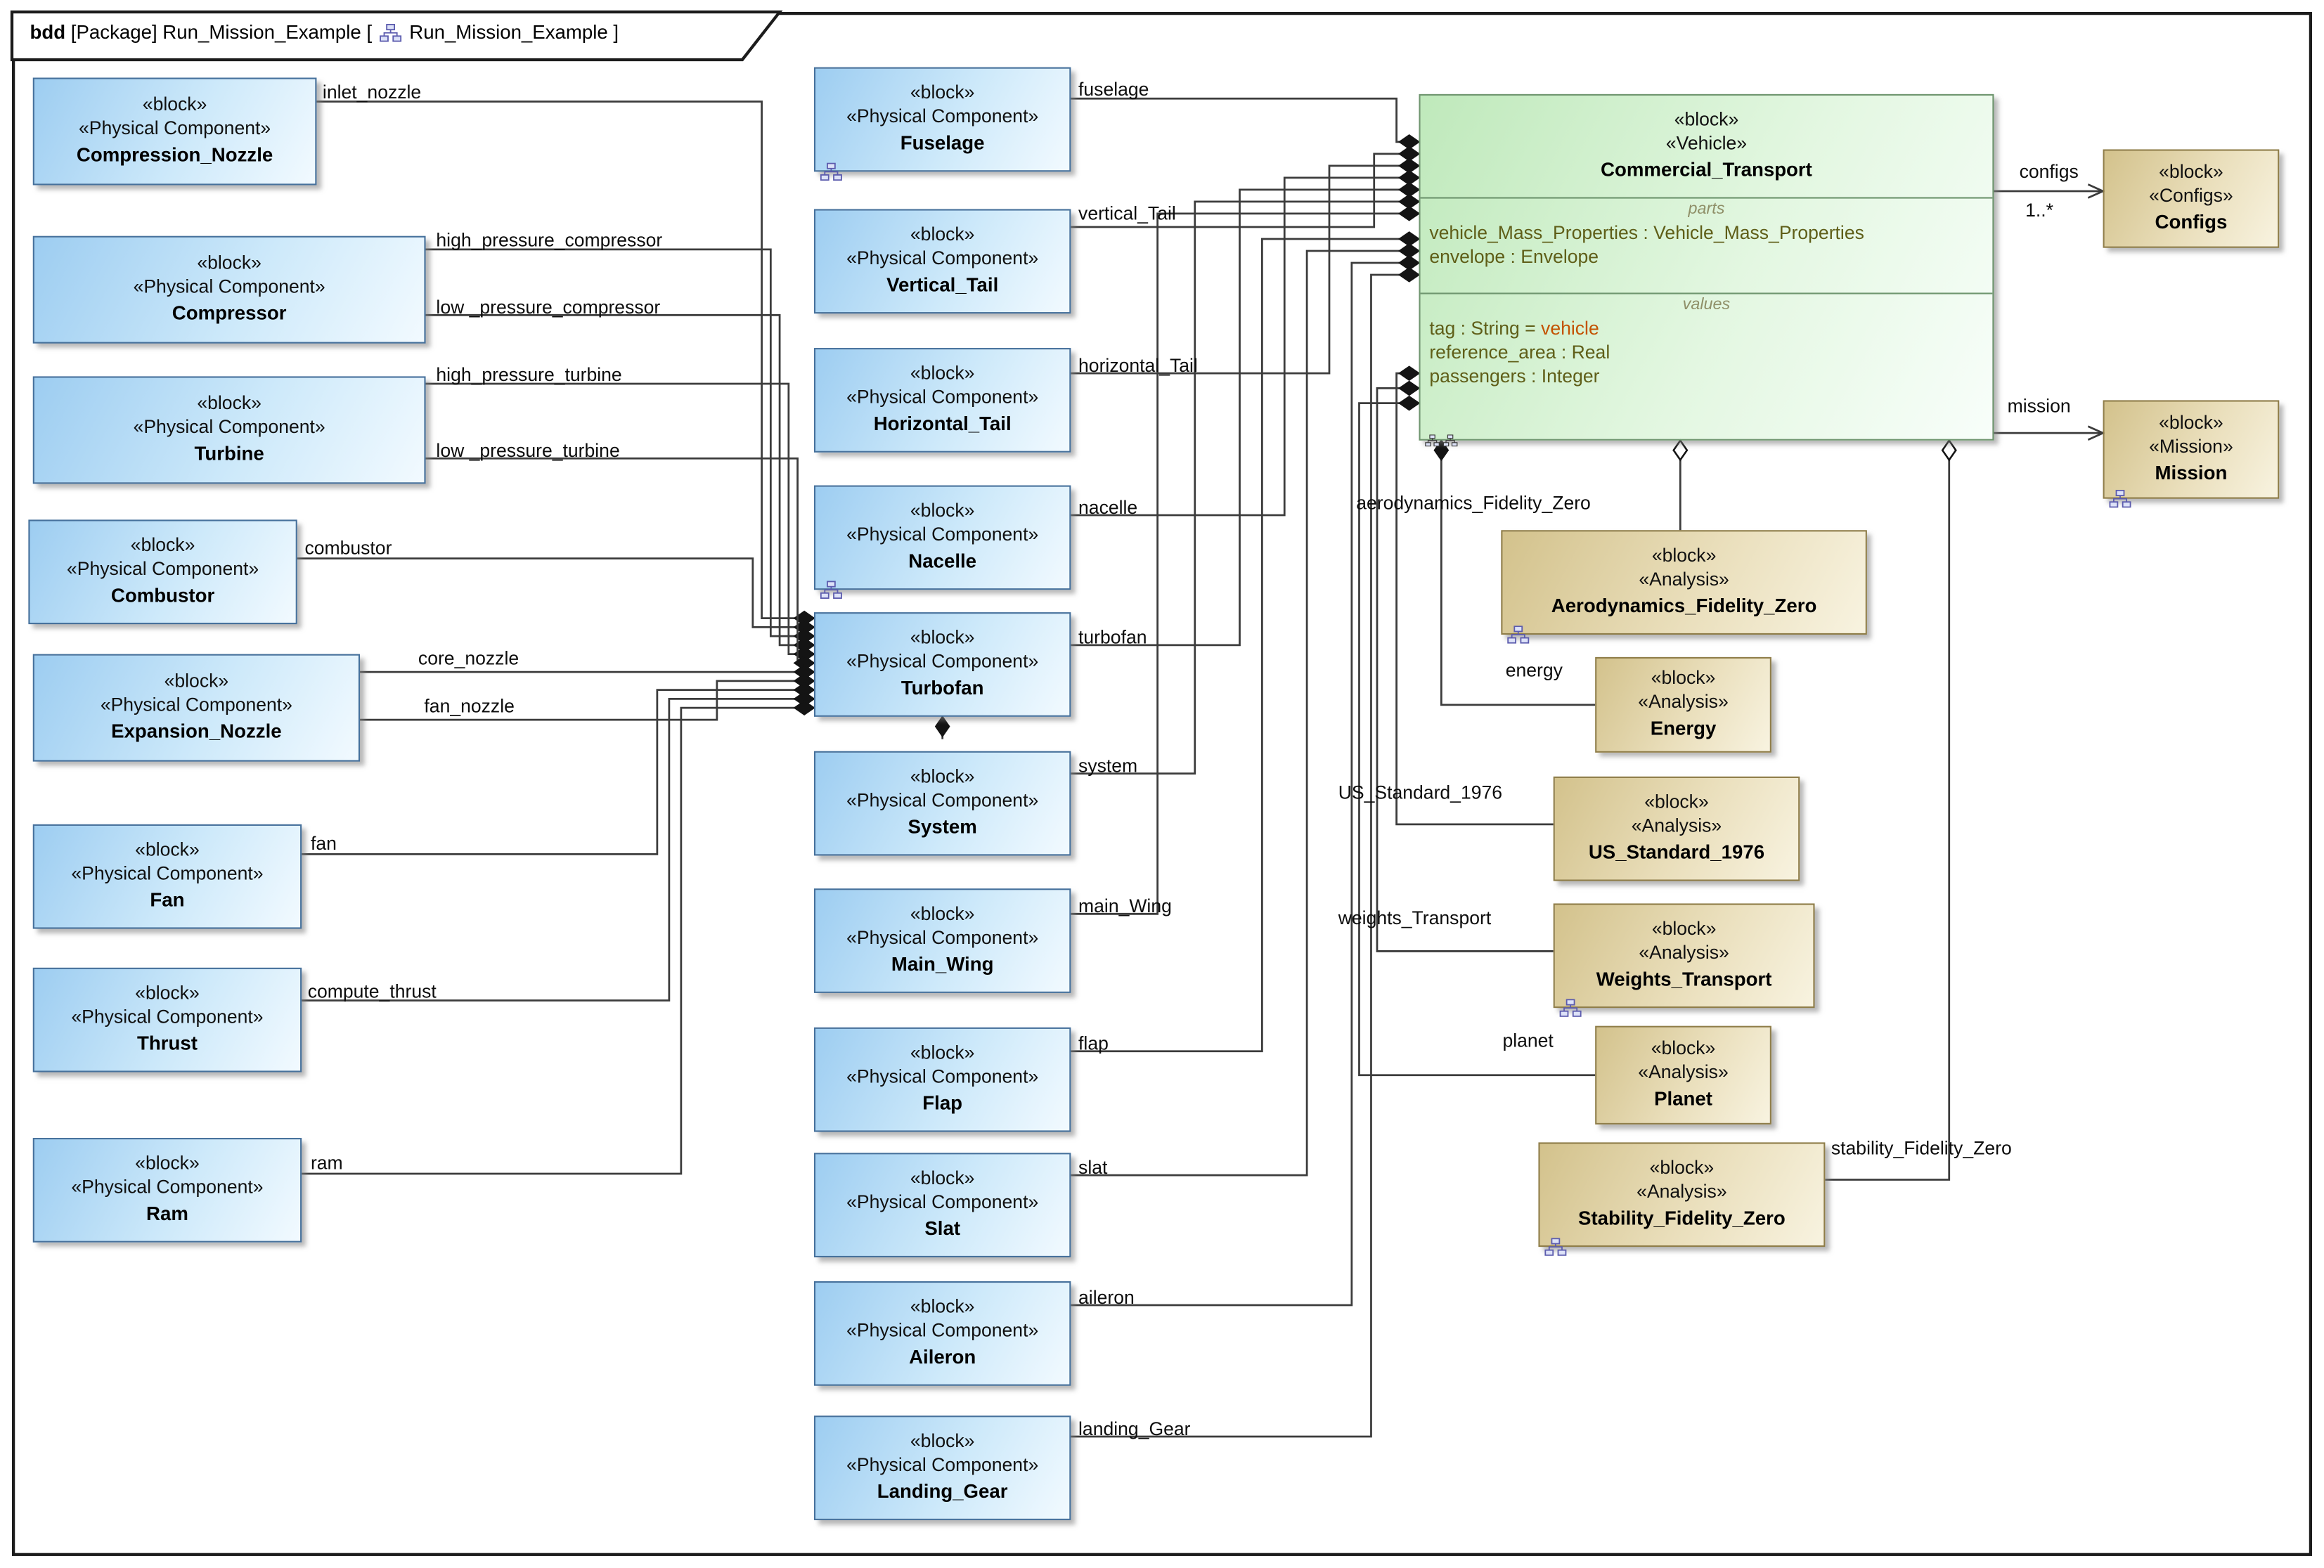 The width and height of the screenshot is (2324, 1568). I want to click on block-Flap: «block» «Physical Component» Flap, so click(942, 1079).